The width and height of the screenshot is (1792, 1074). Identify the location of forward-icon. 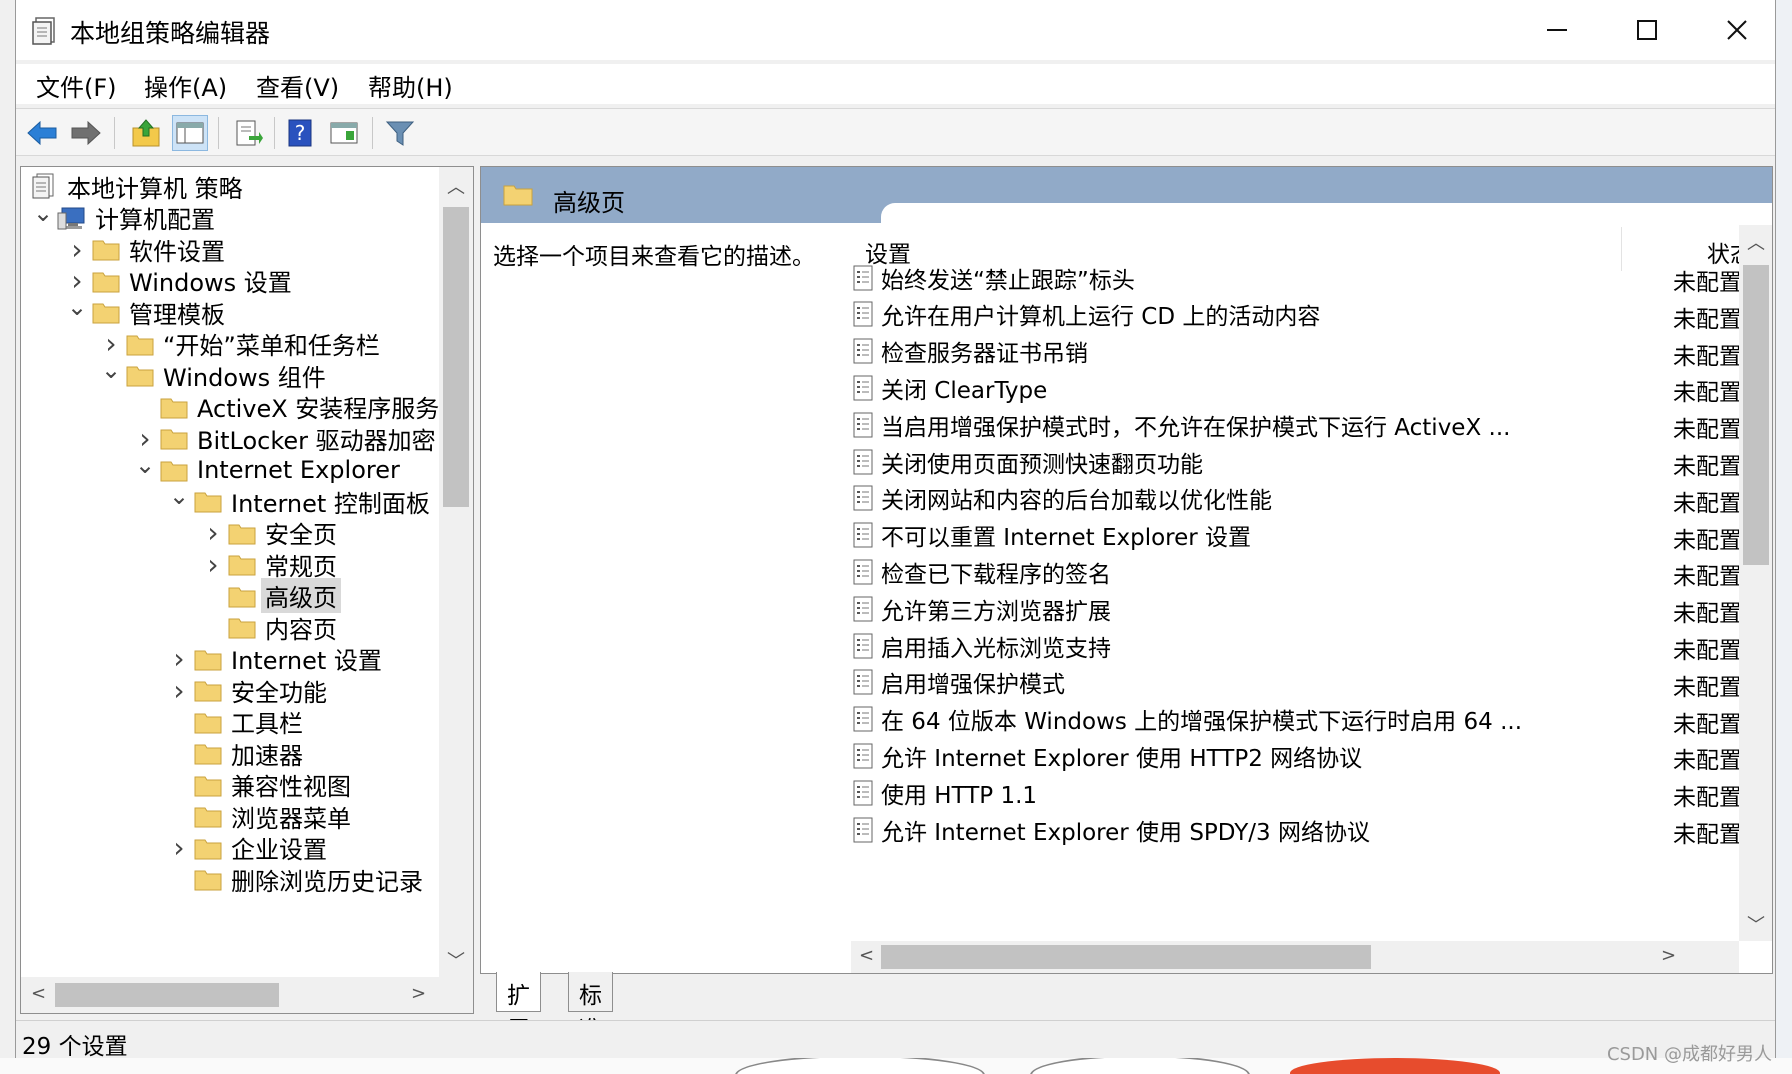
(86, 133).